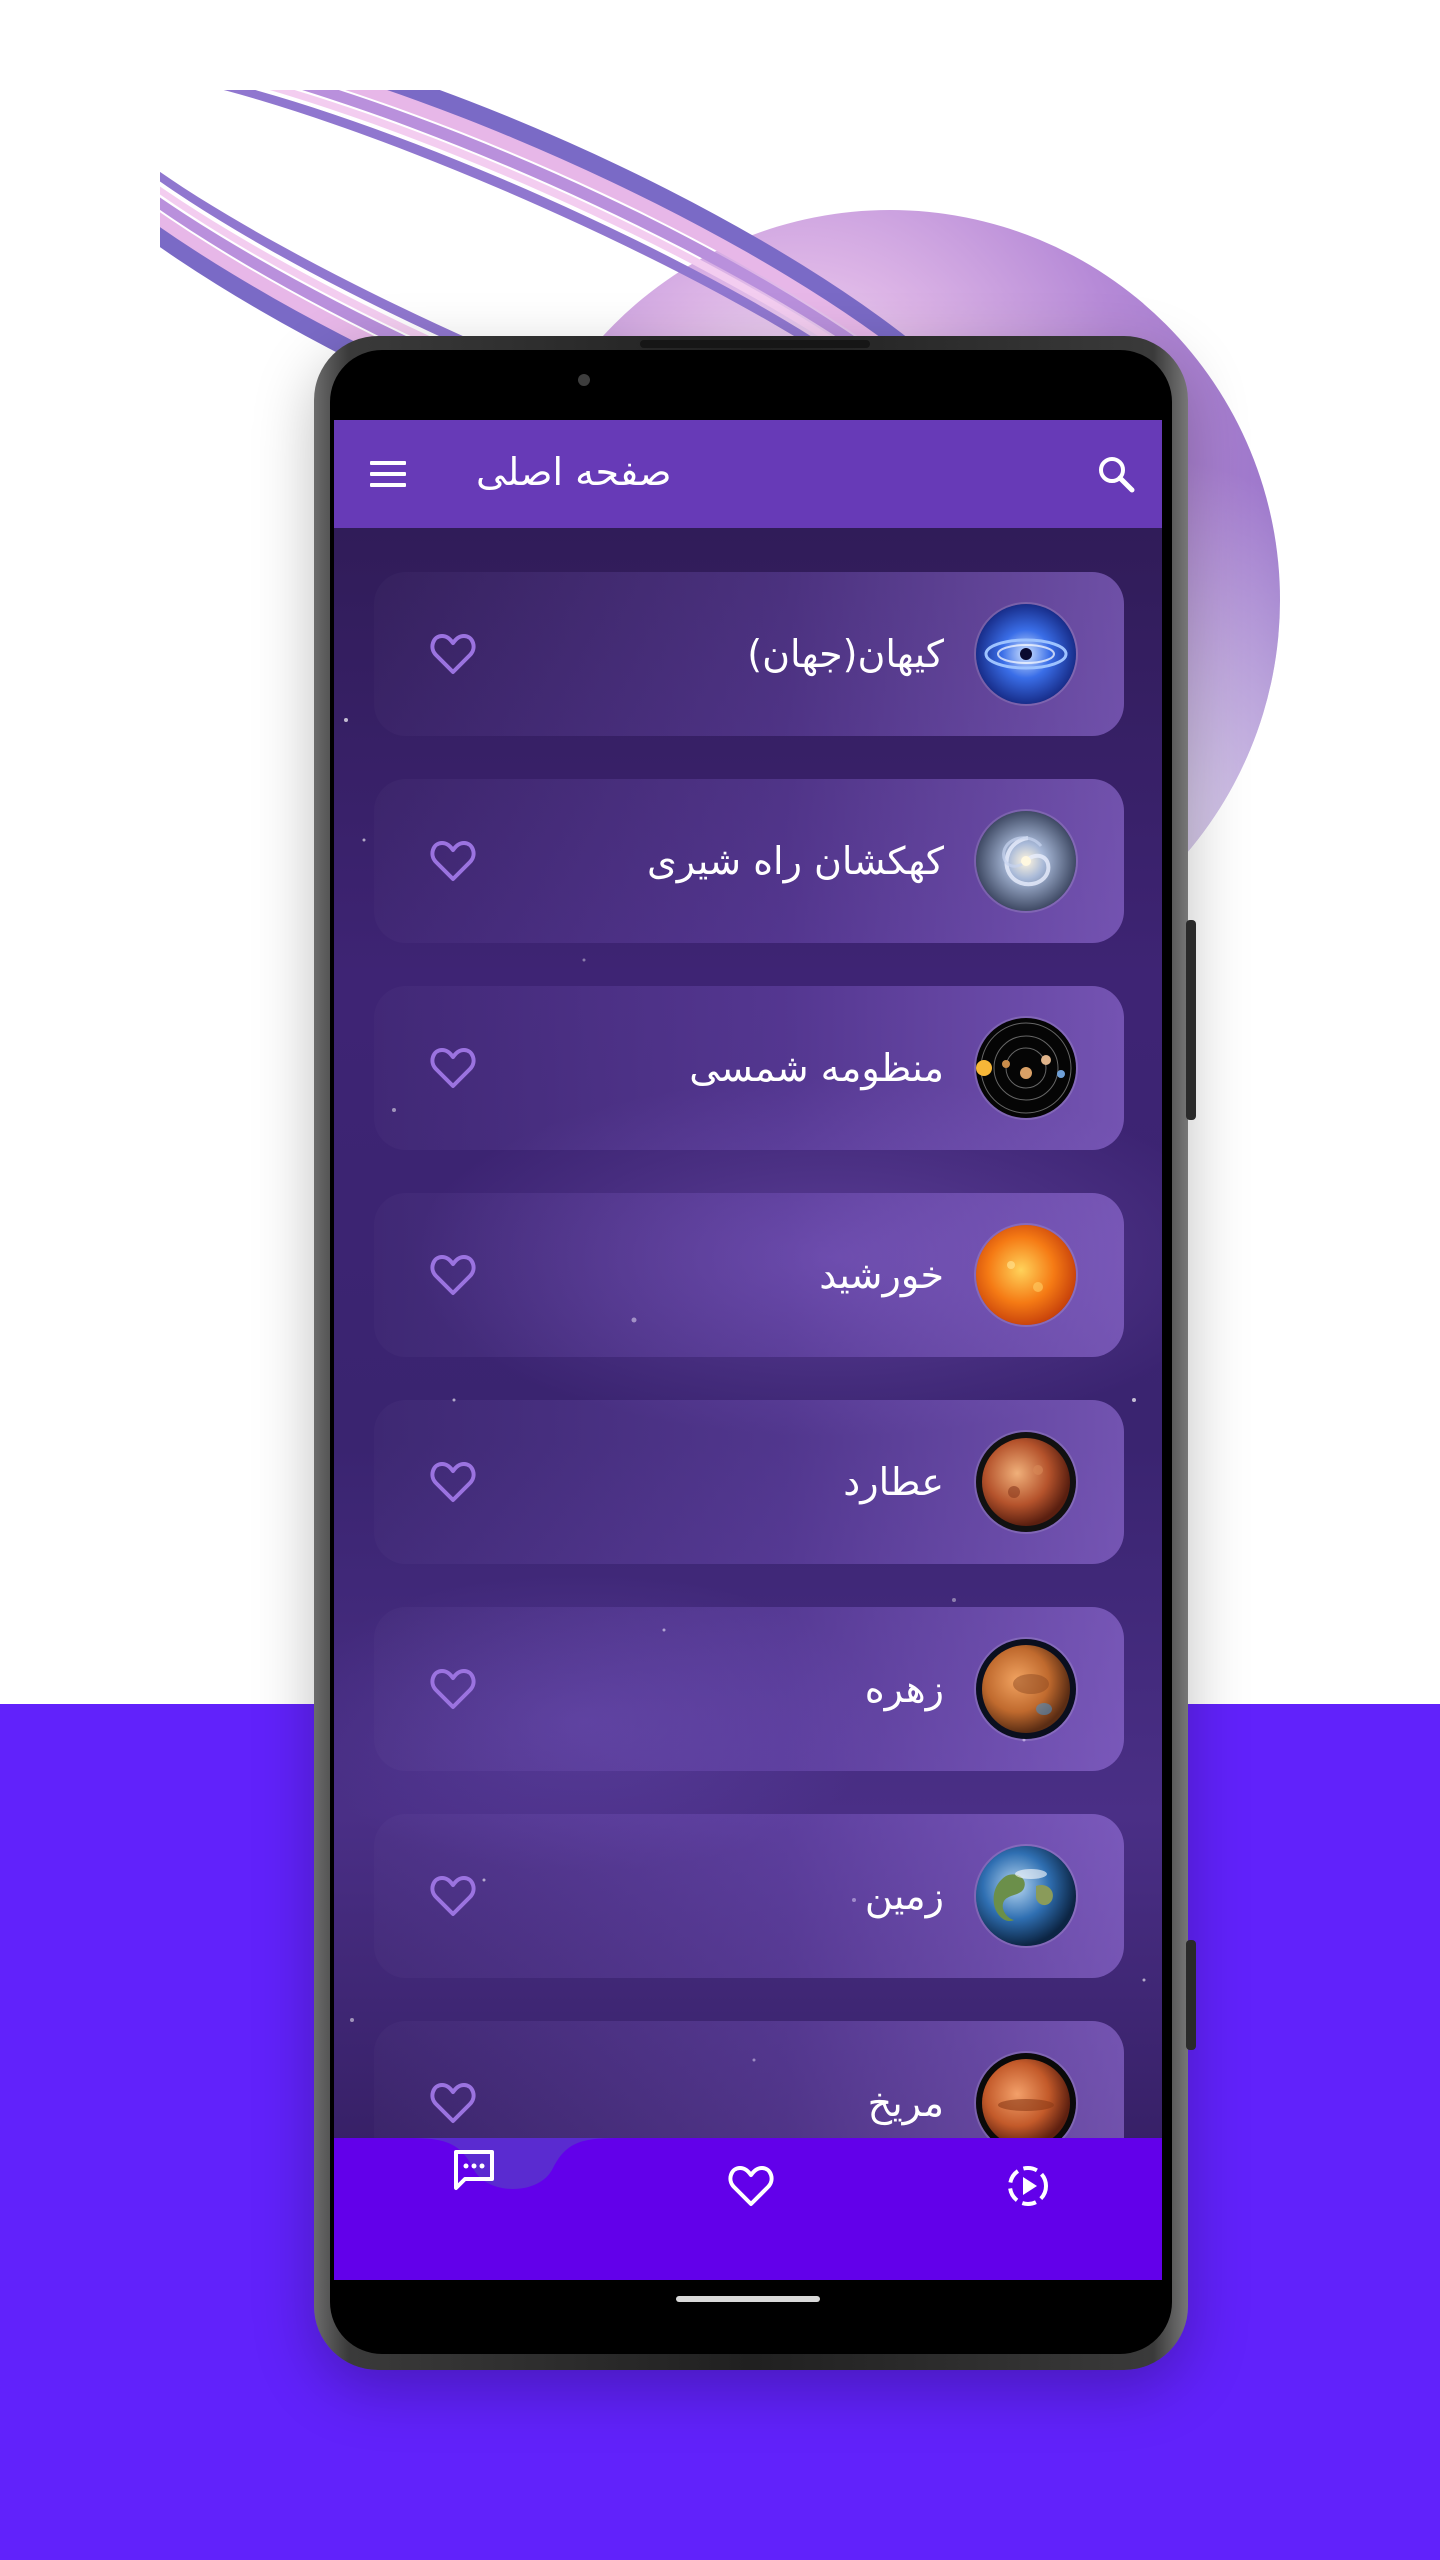  I want to click on mercury-icon, so click(1026, 1482).